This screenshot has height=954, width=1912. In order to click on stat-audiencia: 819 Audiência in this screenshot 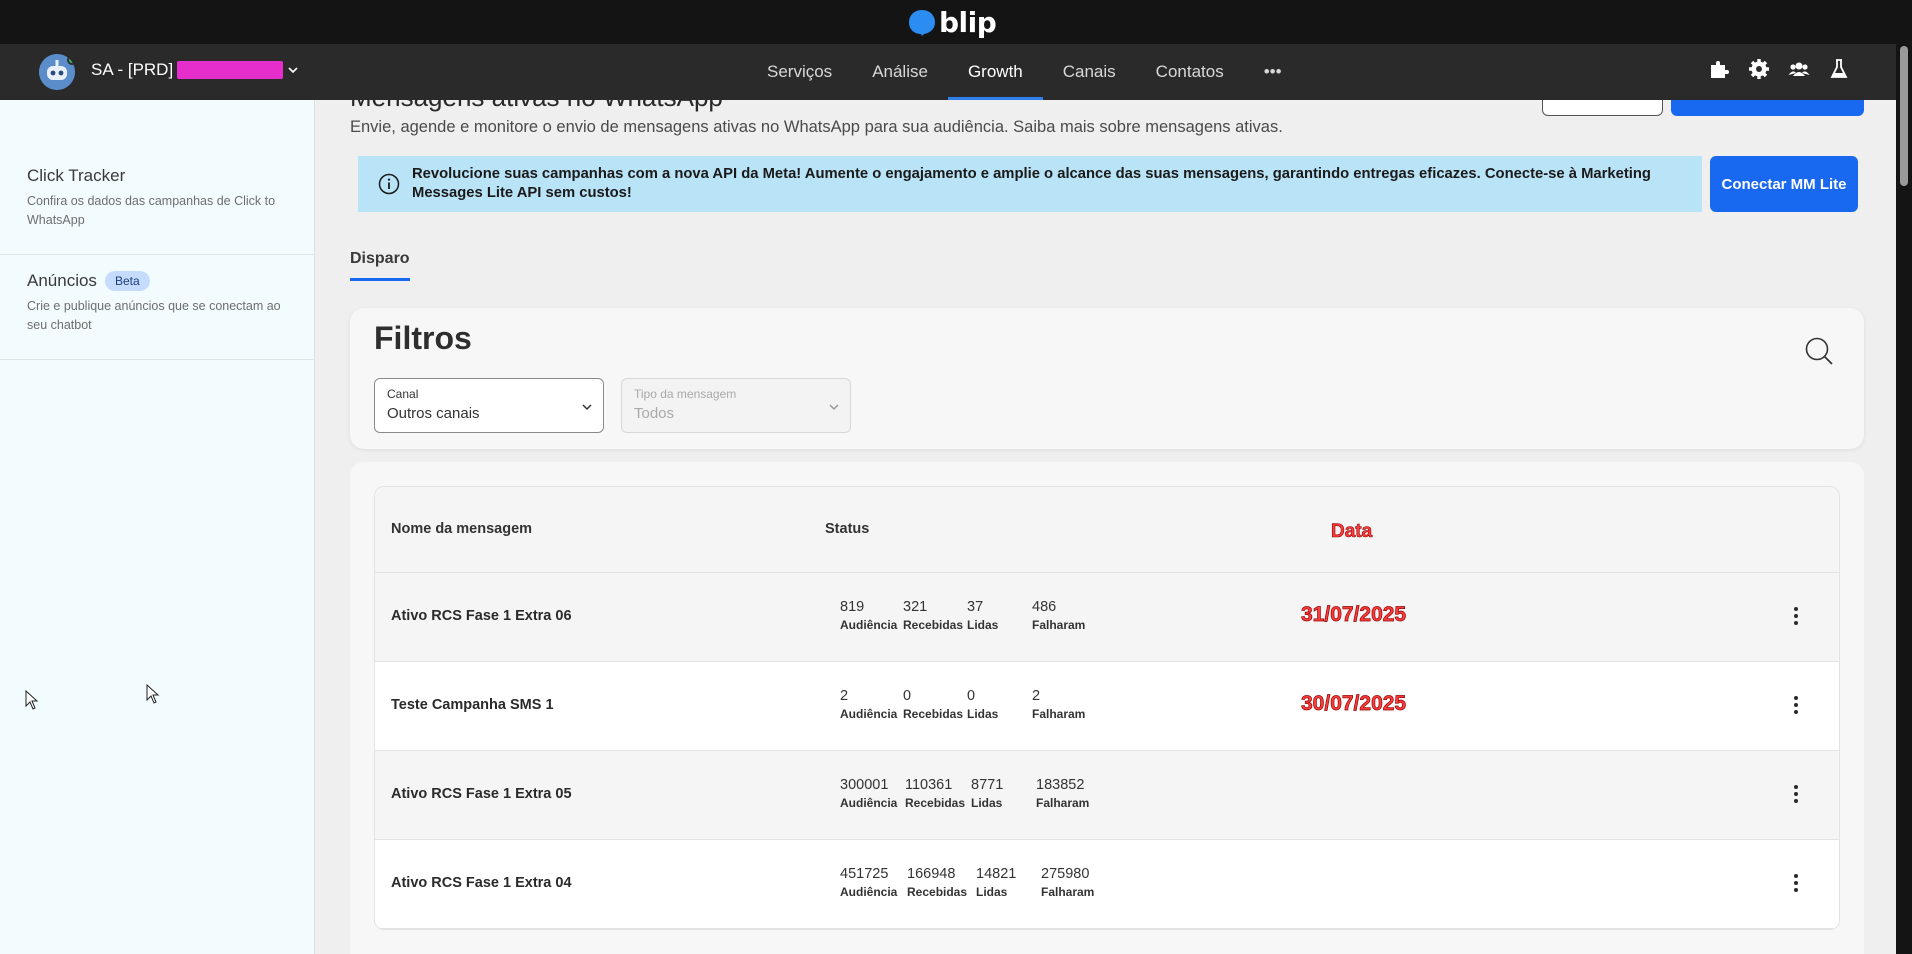, I will do `click(868, 615)`.